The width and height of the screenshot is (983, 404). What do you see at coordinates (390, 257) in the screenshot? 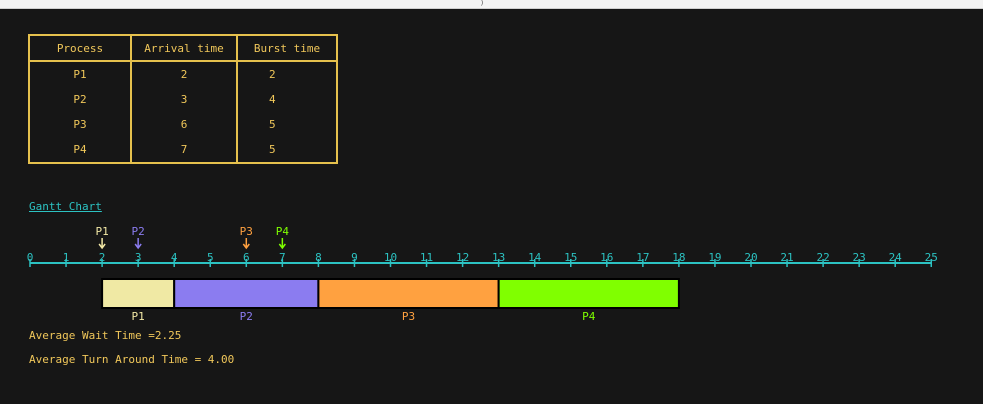
I see `axis-tick-label: 10` at bounding box center [390, 257].